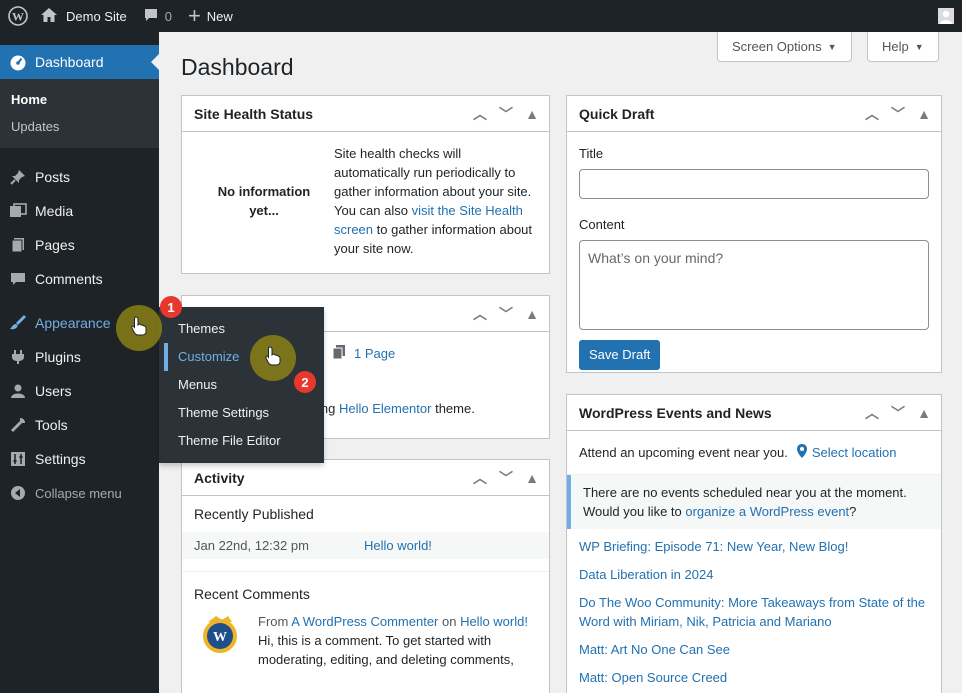 The height and width of the screenshot is (693, 962). I want to click on sidebar-item-tools: Tools, so click(79, 425).